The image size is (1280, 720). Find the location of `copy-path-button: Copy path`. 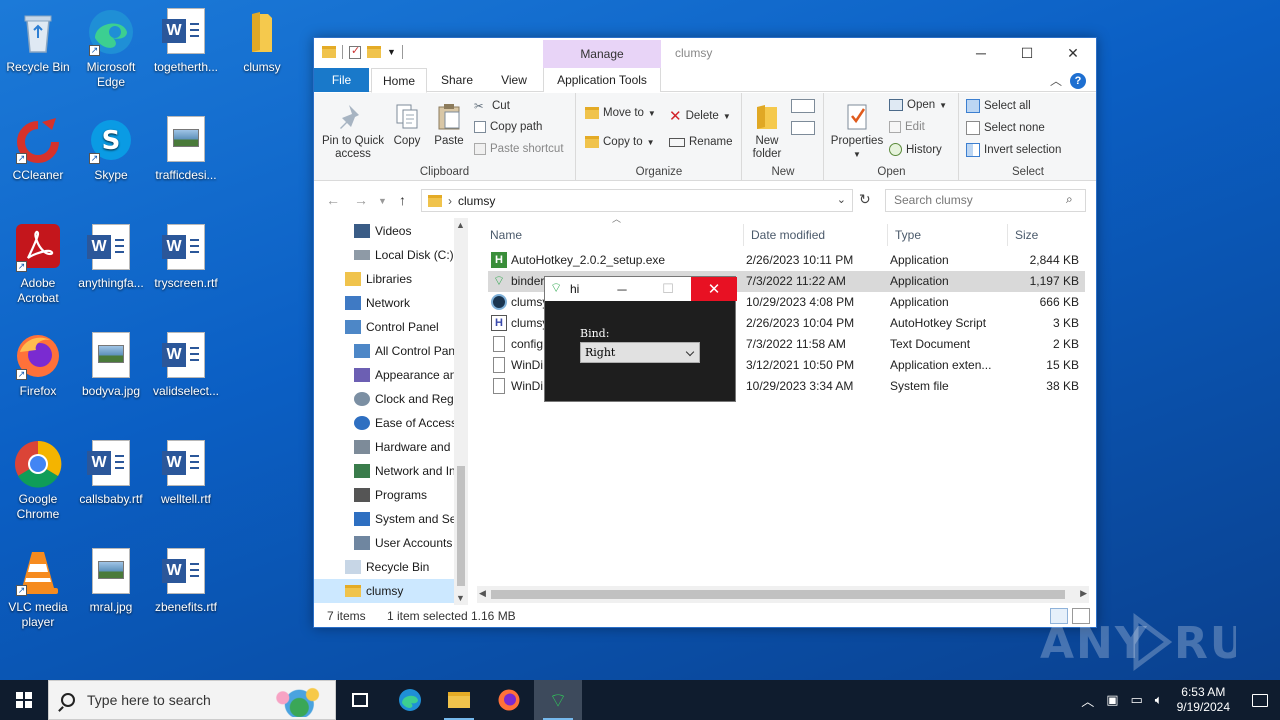

copy-path-button: Copy path is located at coordinates (508, 127).